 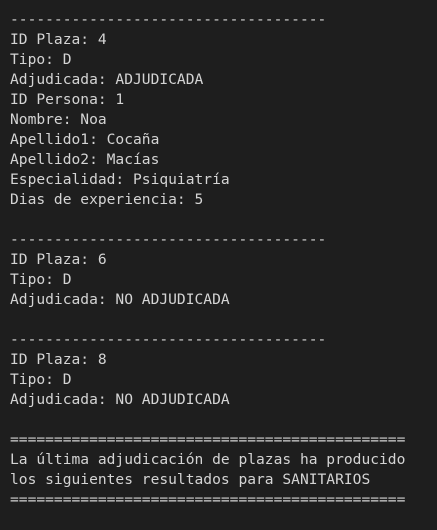 What do you see at coordinates (58, 119) in the screenshot?
I see `nombre-line: Nombre: Noa` at bounding box center [58, 119].